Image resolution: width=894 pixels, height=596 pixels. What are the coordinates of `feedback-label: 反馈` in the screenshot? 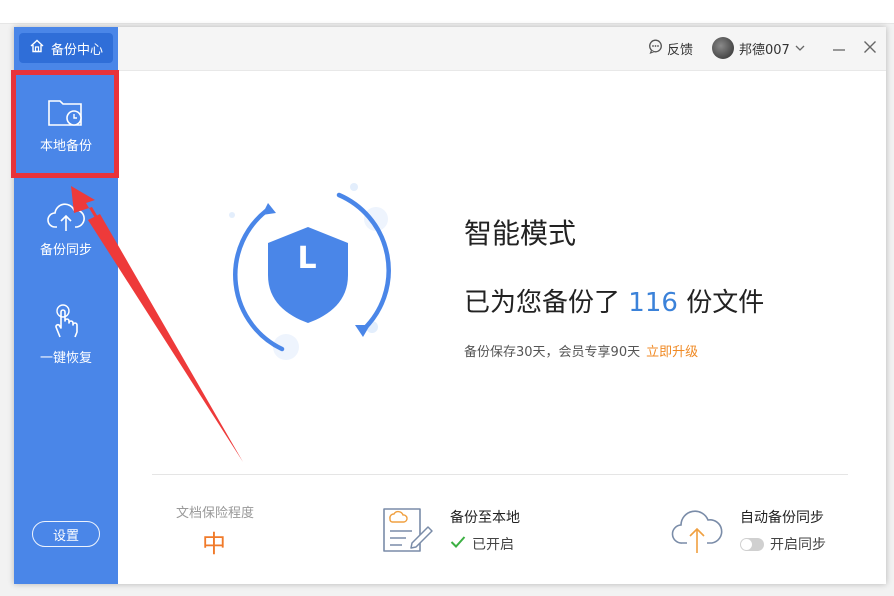 It's located at (680, 50).